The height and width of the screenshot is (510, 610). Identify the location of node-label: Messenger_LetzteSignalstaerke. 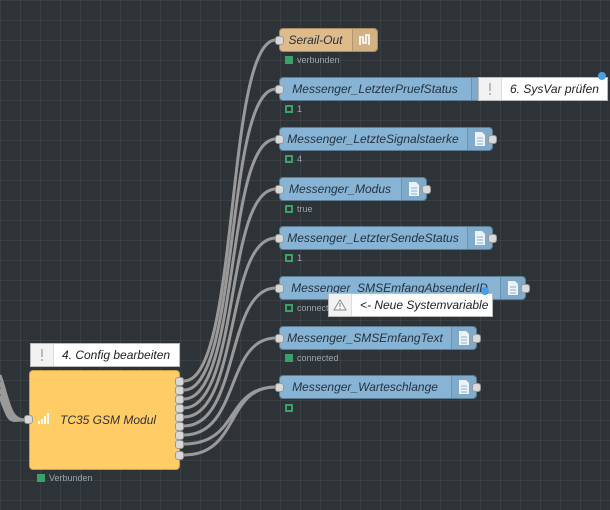
(373, 139).